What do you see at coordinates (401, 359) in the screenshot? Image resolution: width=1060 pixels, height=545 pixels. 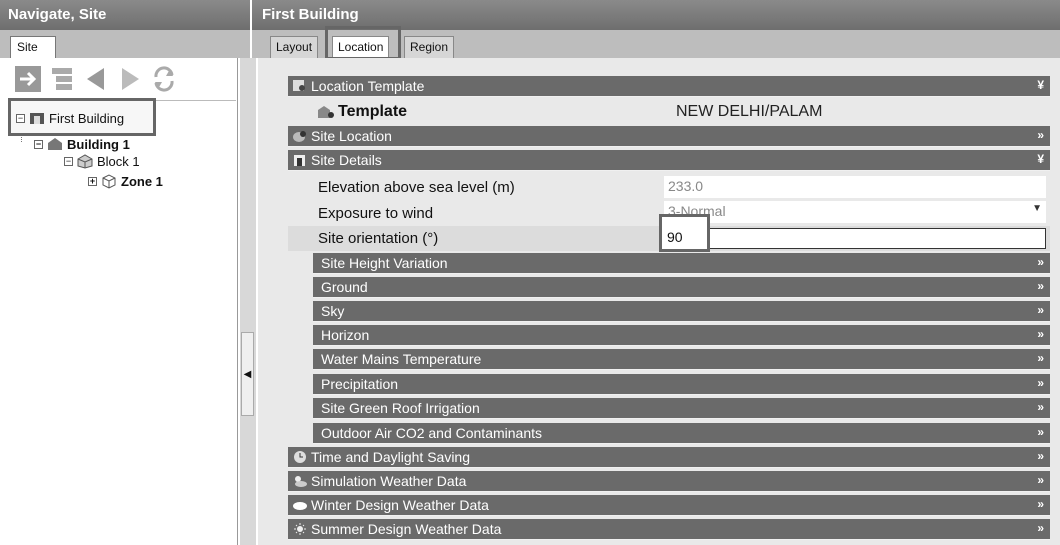 I see `section-label: Water Mains Temperature` at bounding box center [401, 359].